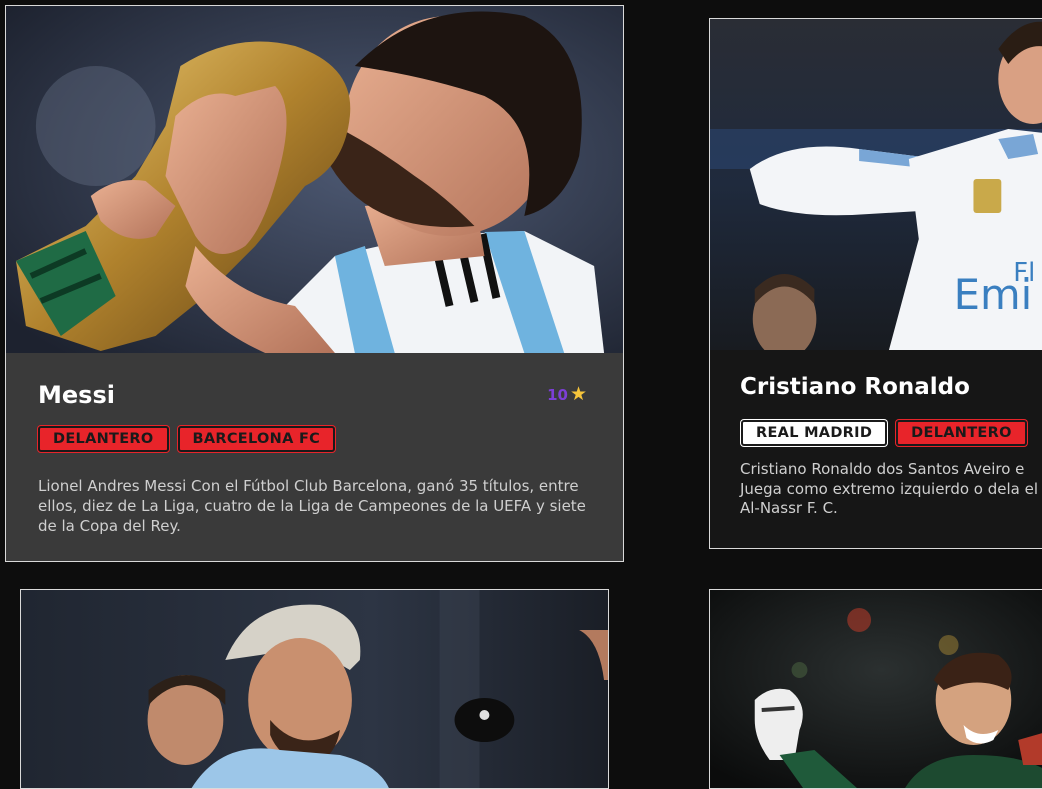 Image resolution: width=1042 pixels, height=789 pixels. What do you see at coordinates (76, 395) in the screenshot?
I see `player-name: Messi` at bounding box center [76, 395].